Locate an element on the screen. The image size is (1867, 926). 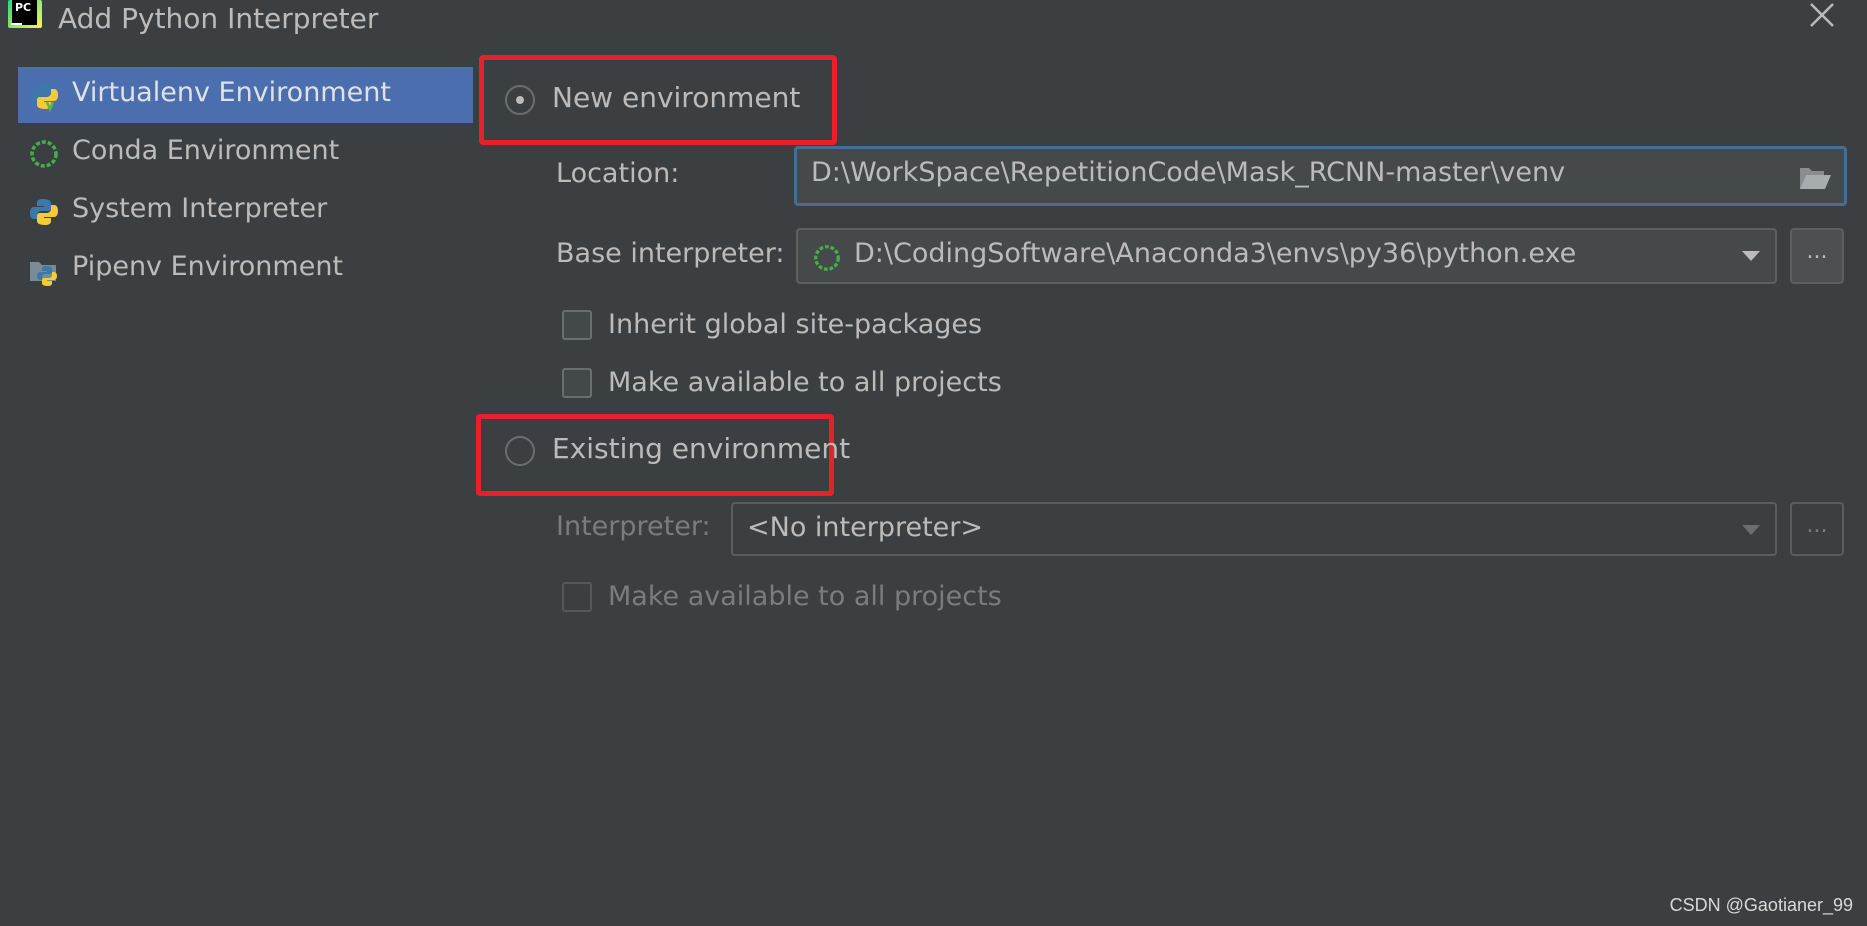
python-venv-icon is located at coordinates (44, 97).